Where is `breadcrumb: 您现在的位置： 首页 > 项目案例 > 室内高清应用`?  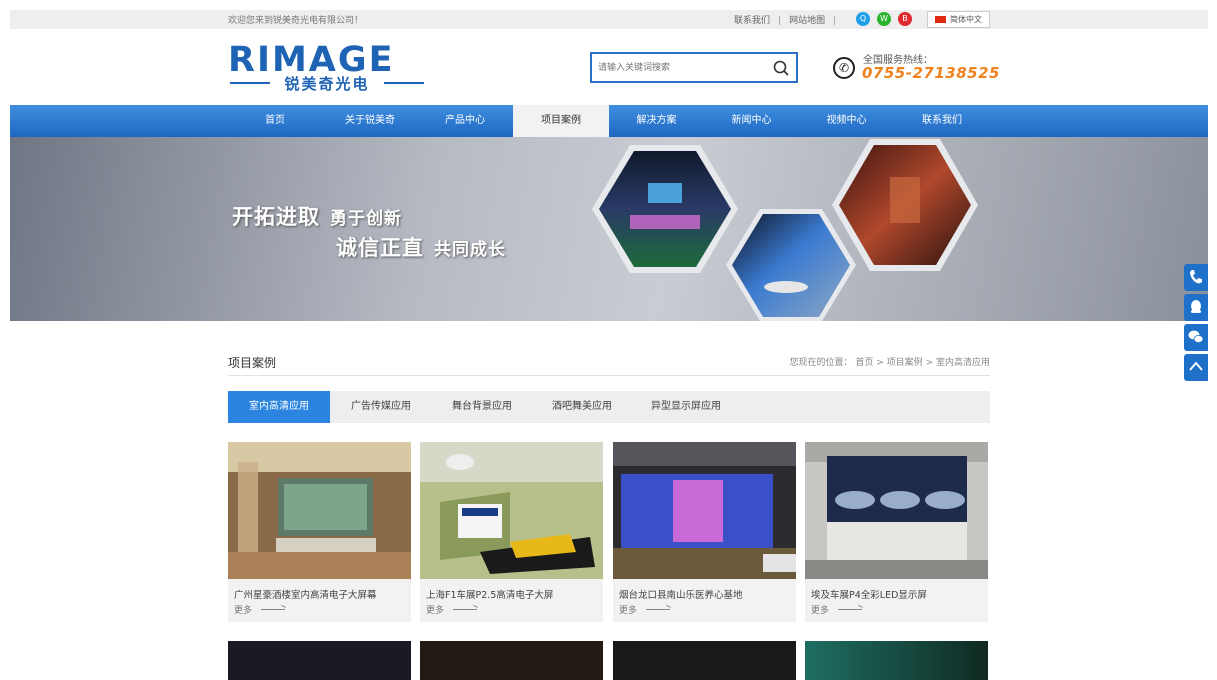 breadcrumb: 您现在的位置： 首页 > 项目案例 > 室内高清应用 is located at coordinates (889, 361).